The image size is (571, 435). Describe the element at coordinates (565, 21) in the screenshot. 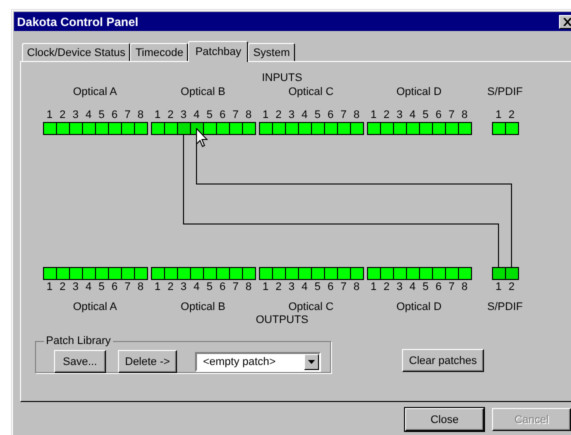

I see `close-button` at that location.